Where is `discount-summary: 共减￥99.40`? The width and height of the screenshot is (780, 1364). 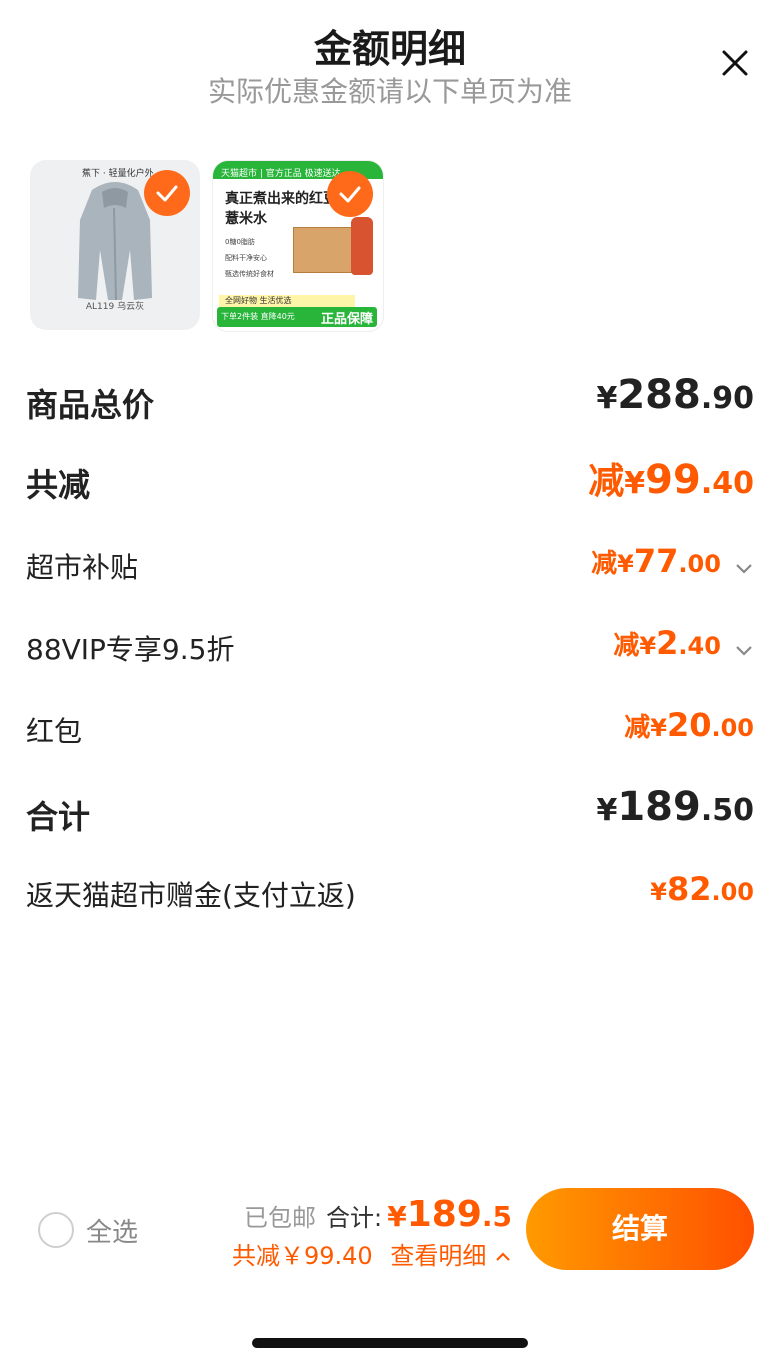 discount-summary: 共减￥99.40 is located at coordinates (302, 1256).